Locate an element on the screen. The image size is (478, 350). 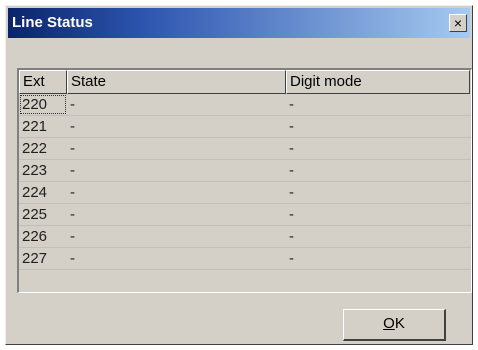
table-row: 220 - - is located at coordinates (245, 105).